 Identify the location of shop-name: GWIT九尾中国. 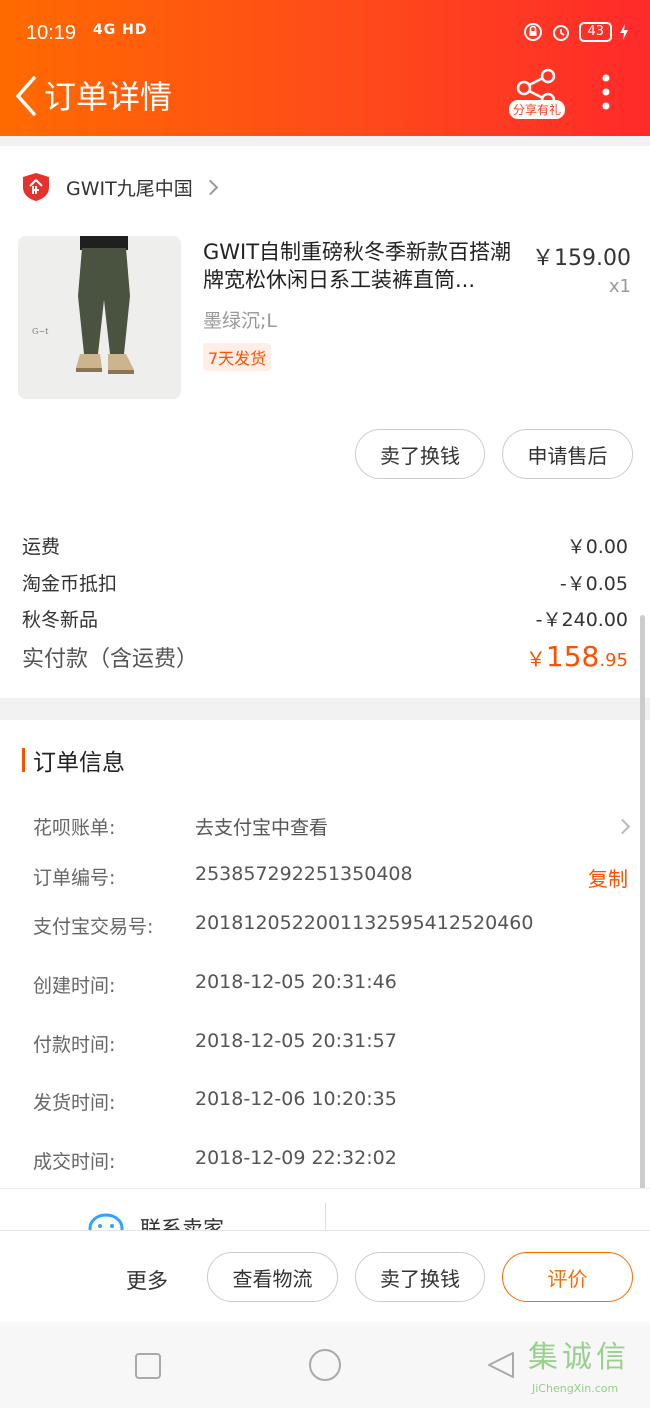
(129, 188).